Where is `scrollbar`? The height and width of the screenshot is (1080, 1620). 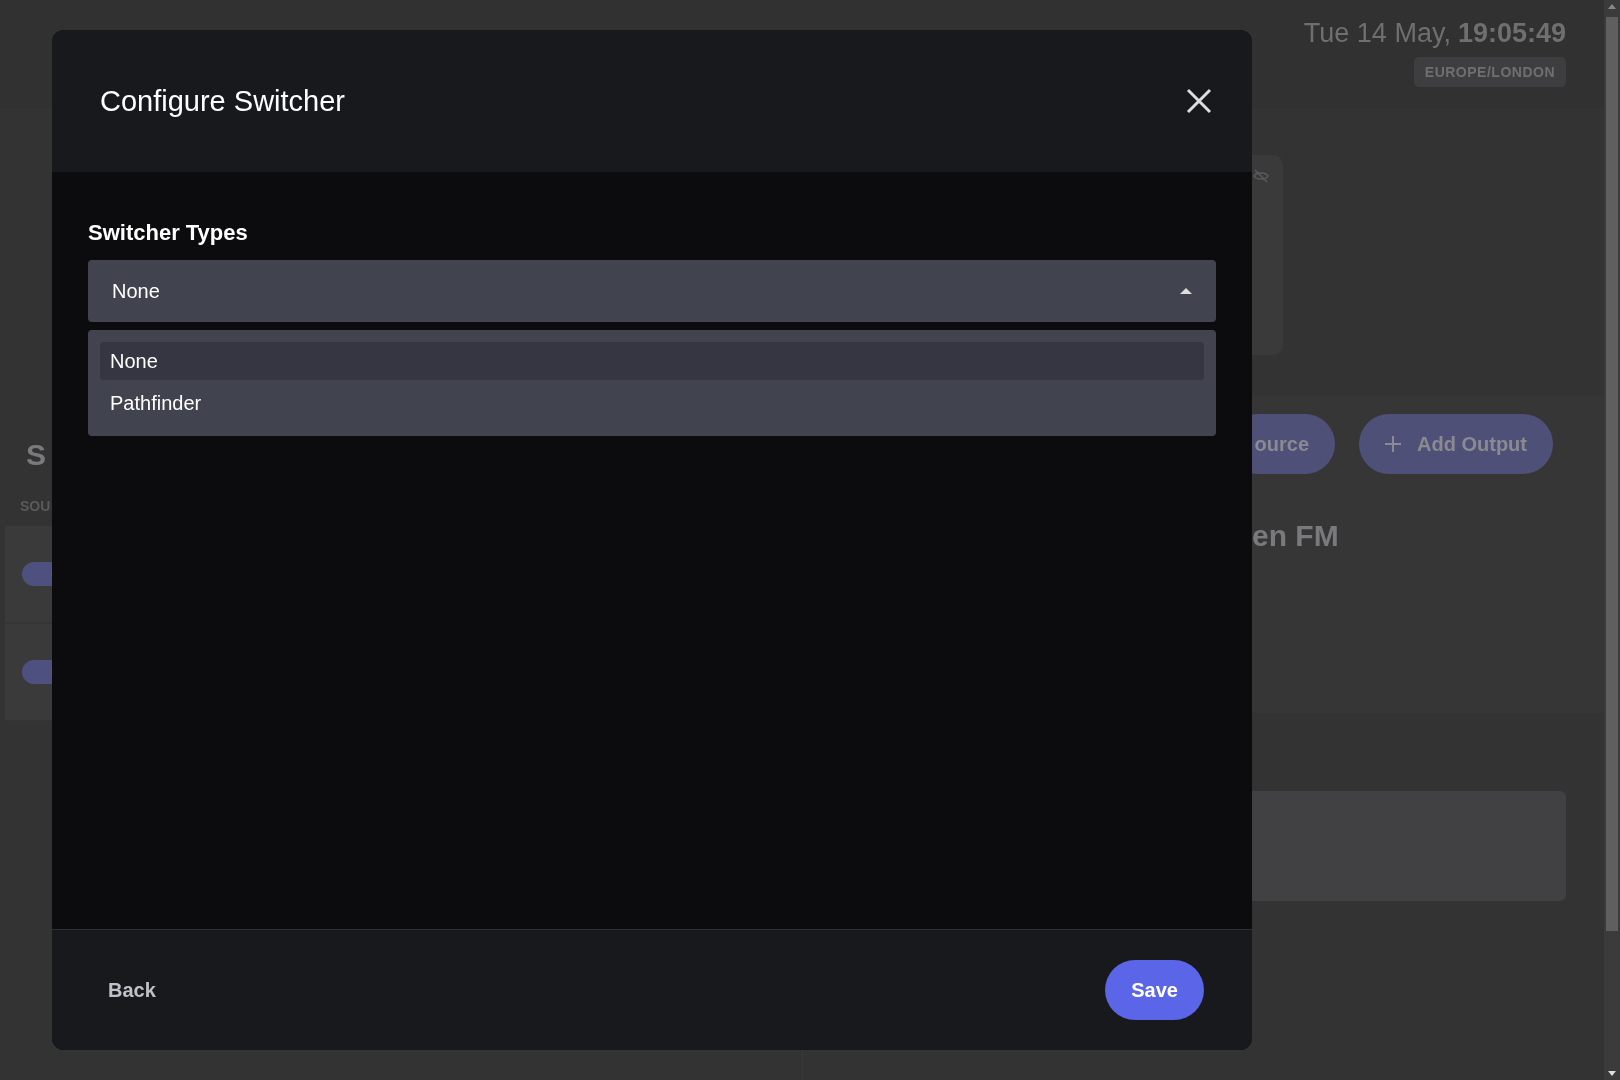 scrollbar is located at coordinates (1612, 540).